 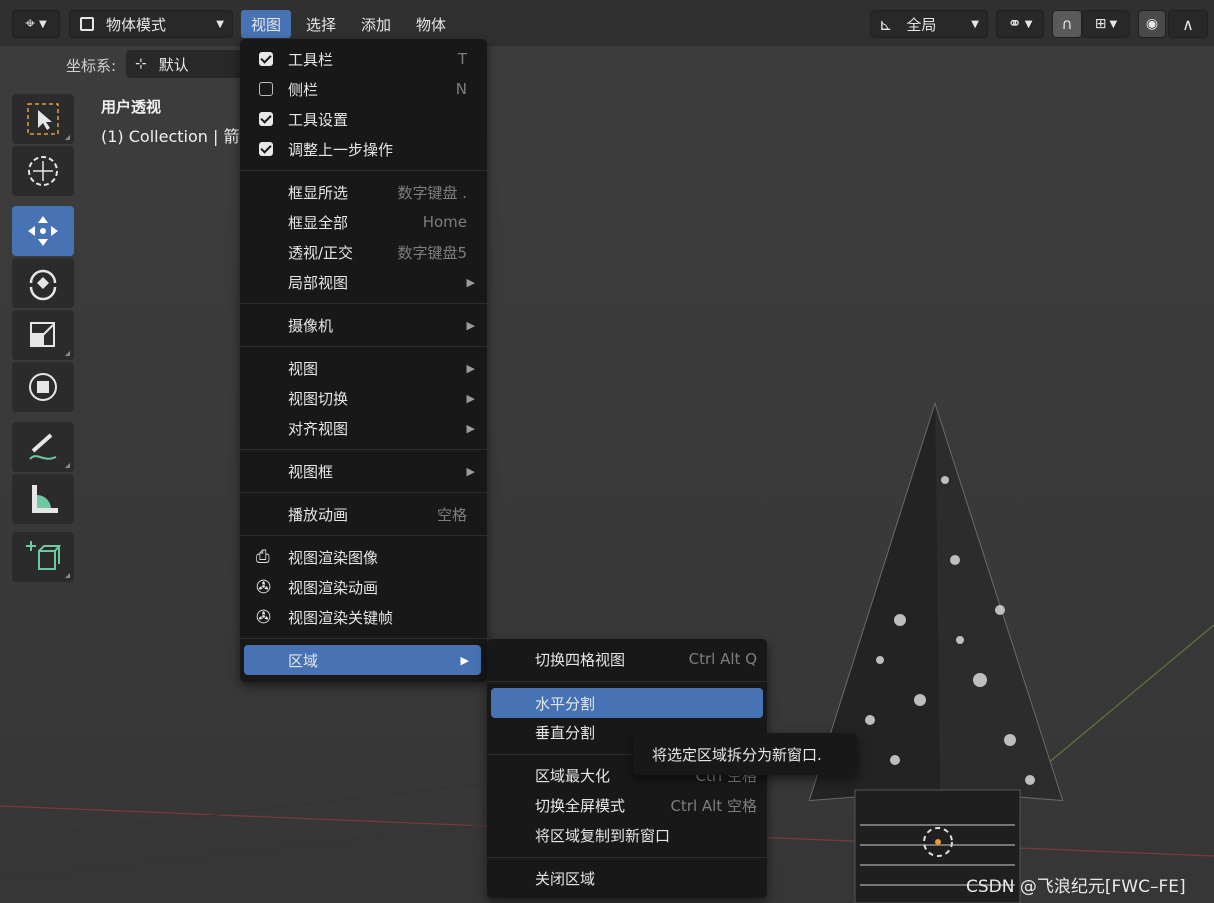 I want to click on transform-orientation-dropdown: ⊾ 全局 ▼, so click(x=929, y=24).